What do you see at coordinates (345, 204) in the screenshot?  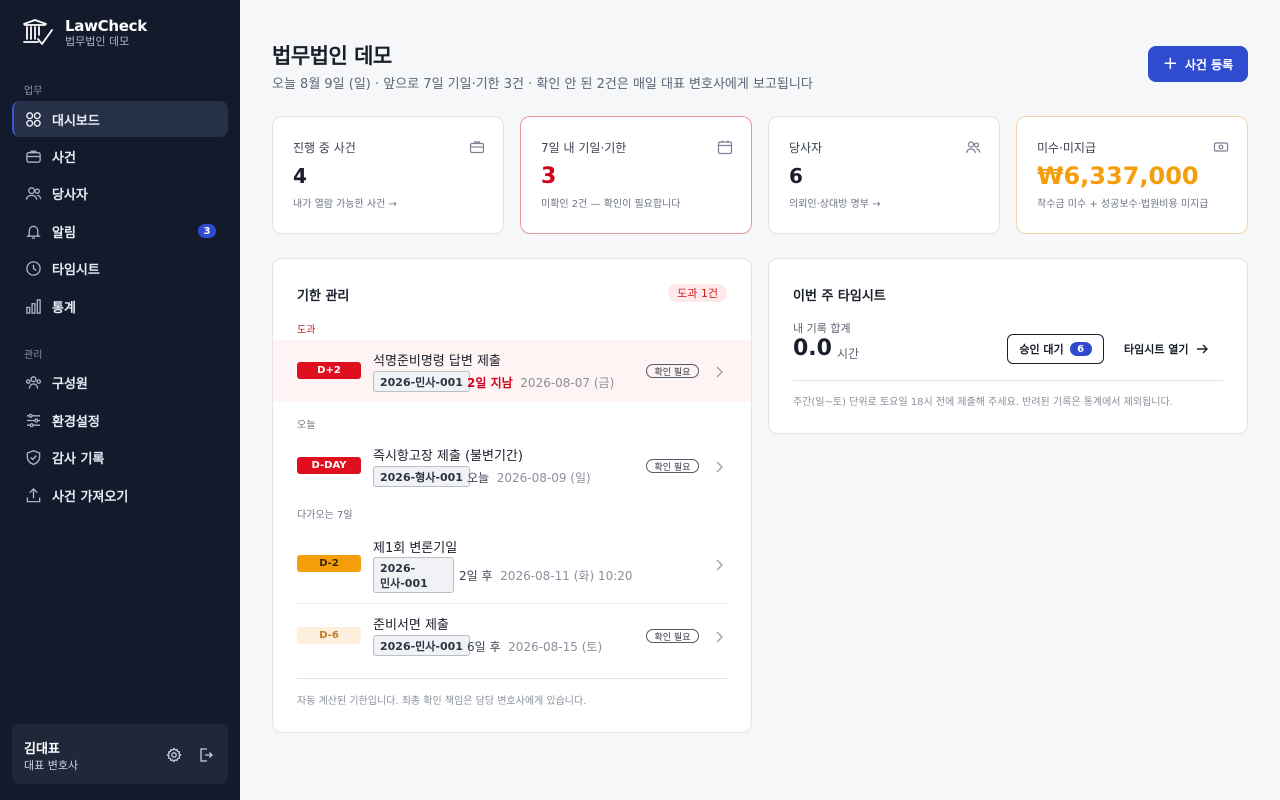 I see `stat-note: 내가 열람 가능한 사건 →` at bounding box center [345, 204].